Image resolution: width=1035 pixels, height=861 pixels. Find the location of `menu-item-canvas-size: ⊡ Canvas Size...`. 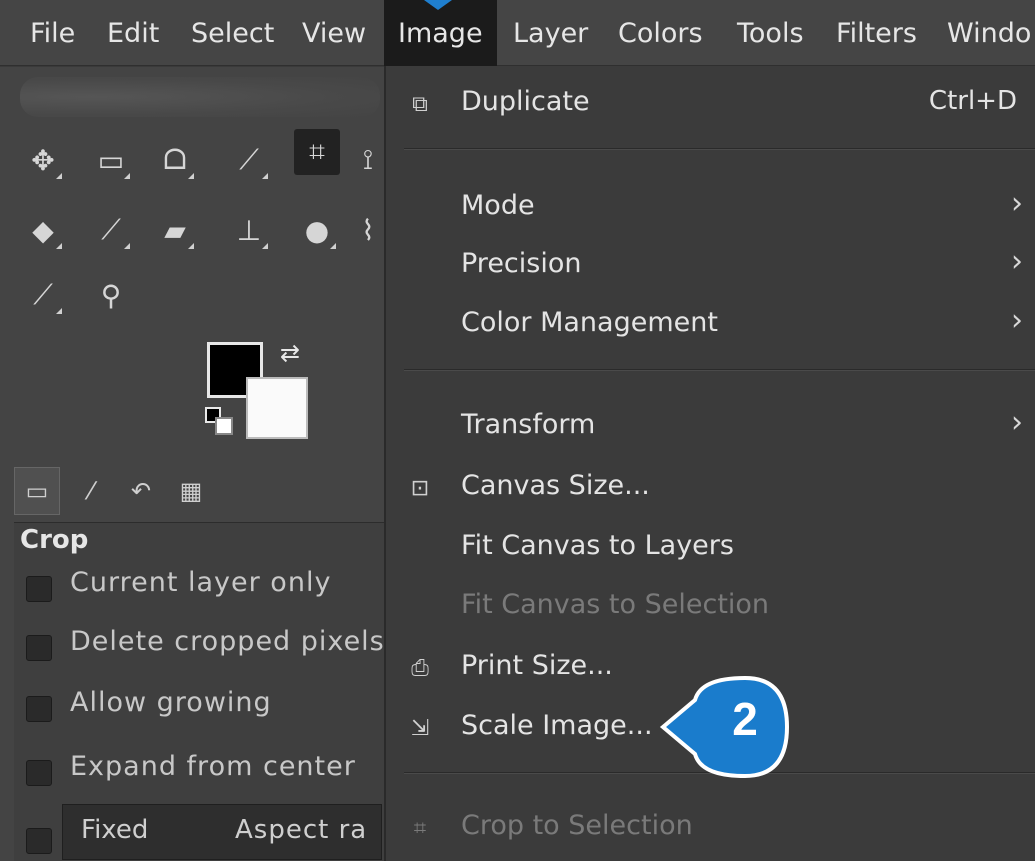

menu-item-canvas-size: ⊡ Canvas Size... is located at coordinates (710, 490).